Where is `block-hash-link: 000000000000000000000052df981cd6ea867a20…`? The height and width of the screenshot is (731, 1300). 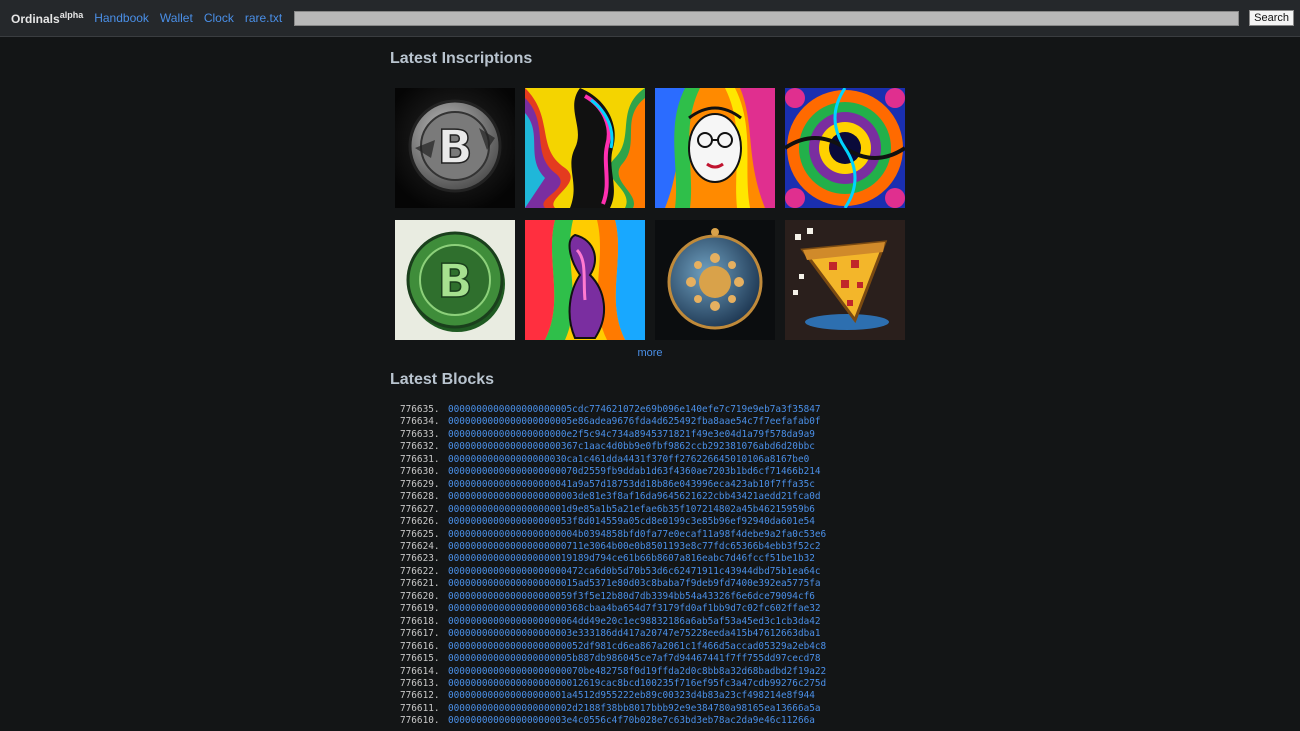 block-hash-link: 000000000000000000000052df981cd6ea867a20… is located at coordinates (637, 646).